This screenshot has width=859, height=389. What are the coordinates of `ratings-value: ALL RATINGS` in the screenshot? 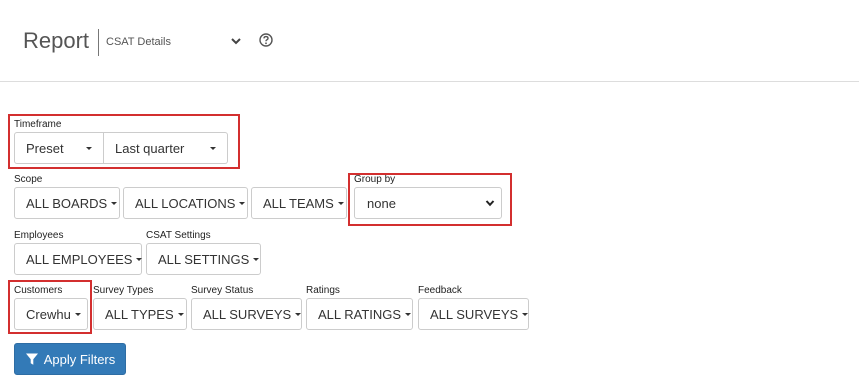 It's located at (360, 314).